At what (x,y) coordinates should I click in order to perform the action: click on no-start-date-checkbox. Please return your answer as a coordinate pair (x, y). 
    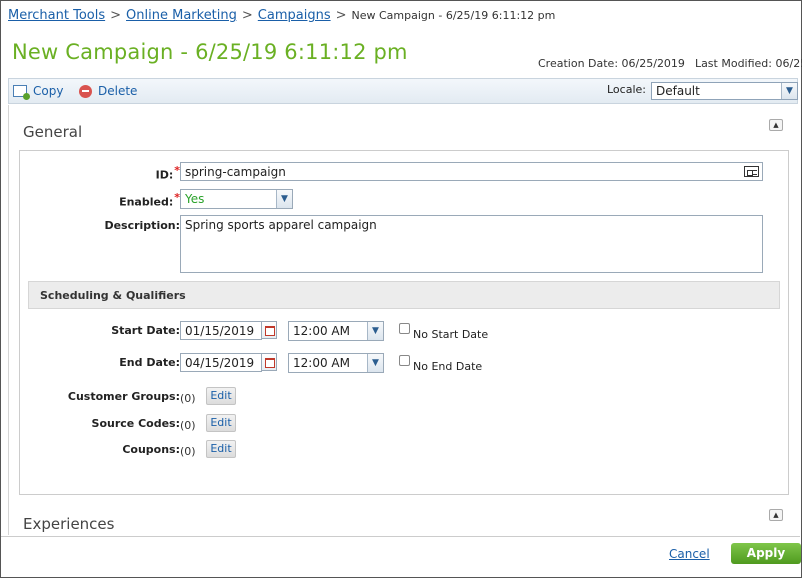
    Looking at the image, I should click on (404, 328).